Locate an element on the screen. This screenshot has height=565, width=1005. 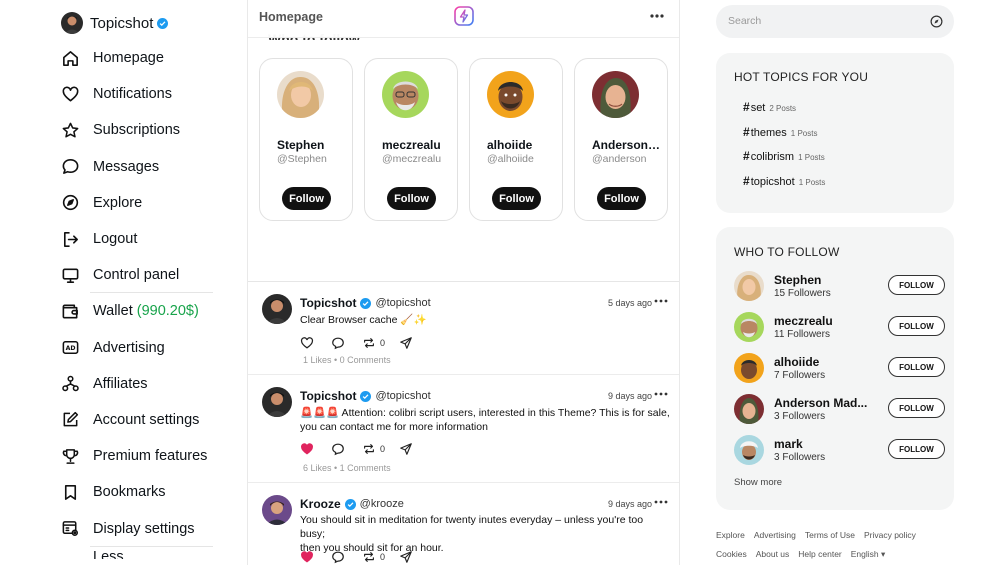
more-options-icon is located at coordinates (657, 16).